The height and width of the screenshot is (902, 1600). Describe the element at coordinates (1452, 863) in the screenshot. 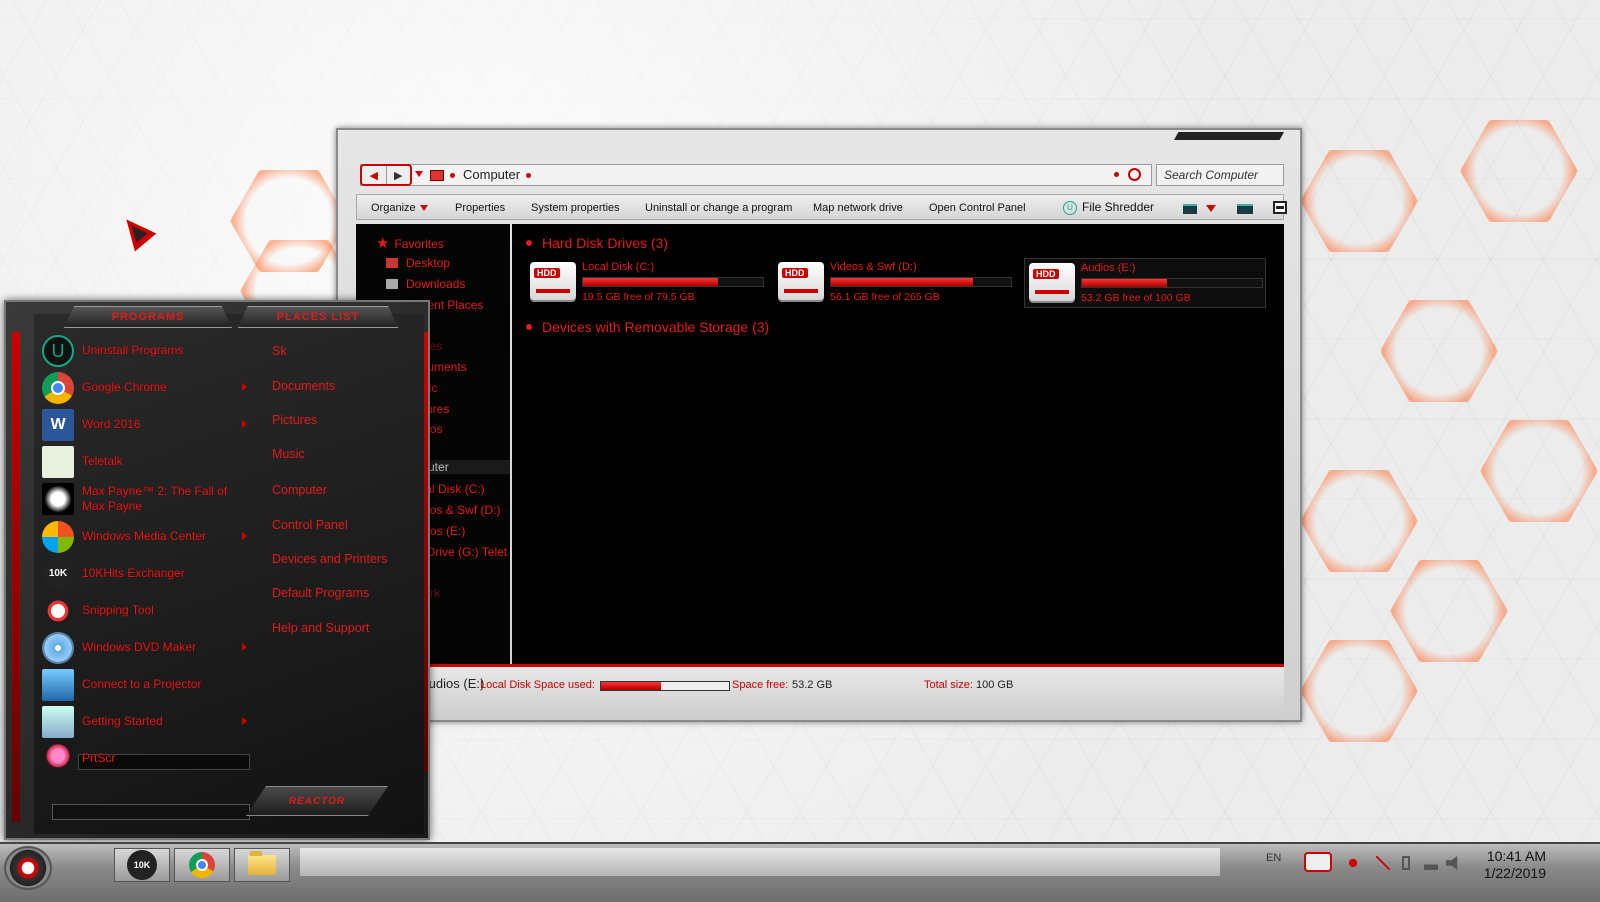

I see `volume-icon` at that location.